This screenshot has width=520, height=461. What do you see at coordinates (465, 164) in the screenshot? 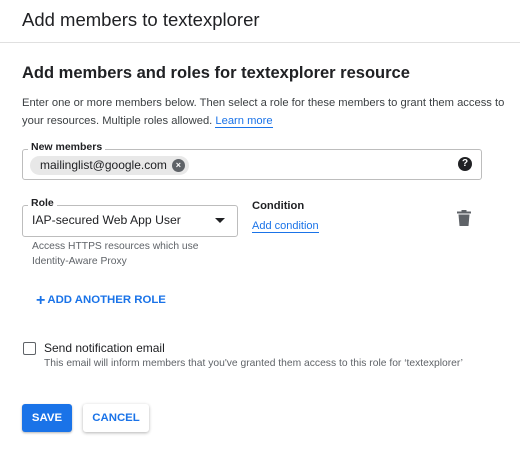
I see `help-icon: ?` at bounding box center [465, 164].